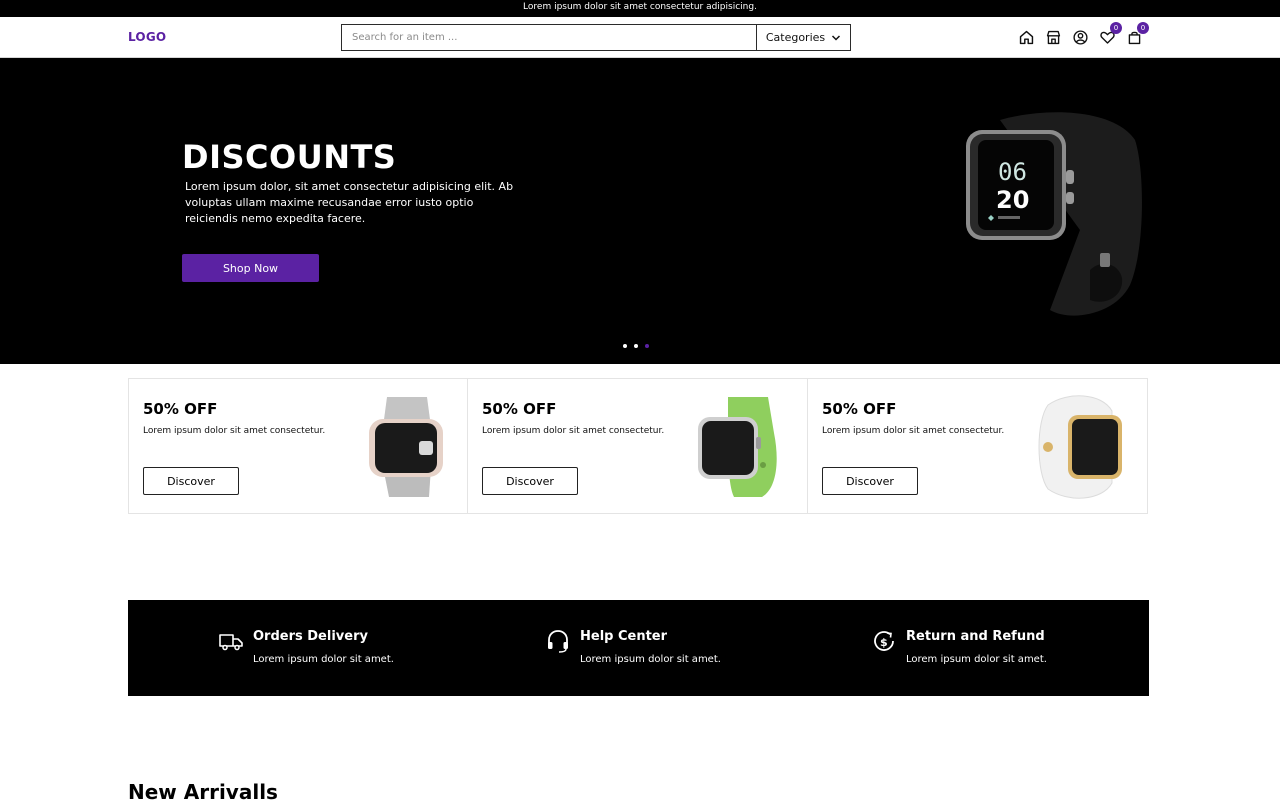  I want to click on smartwatch-image: 06 20, so click(1054, 214).